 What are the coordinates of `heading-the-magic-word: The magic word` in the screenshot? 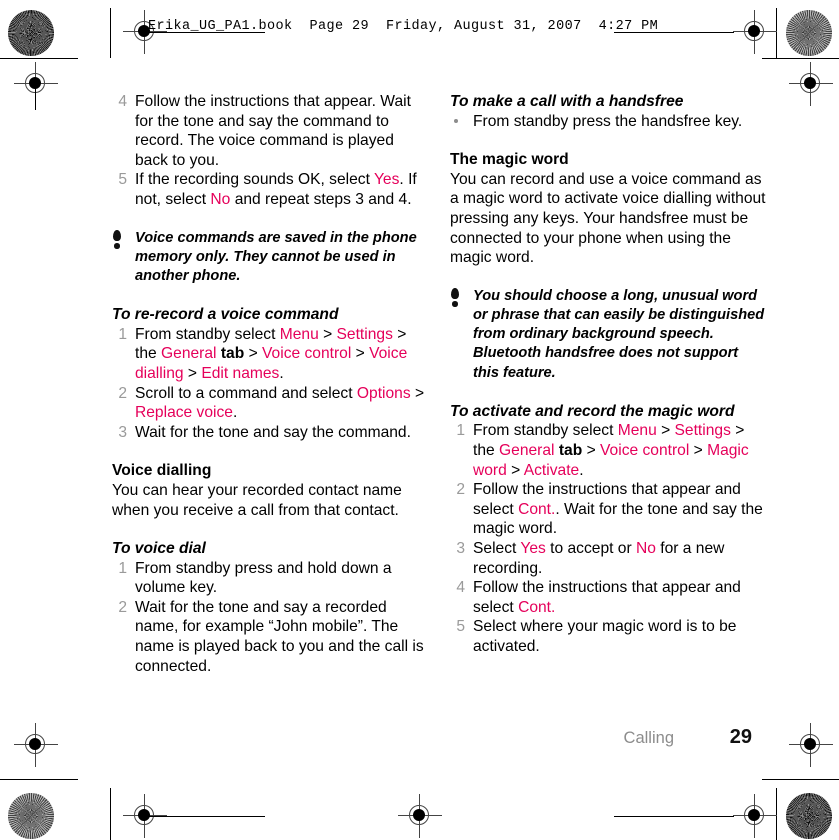 It's located at (509, 160).